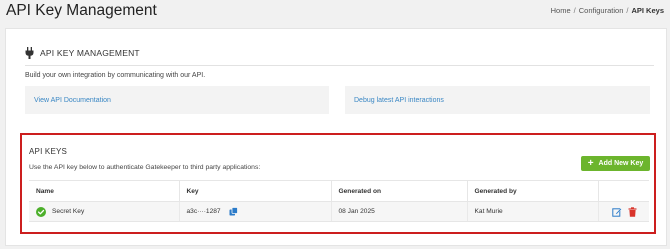  What do you see at coordinates (616, 212) in the screenshot?
I see `edit-icon` at bounding box center [616, 212].